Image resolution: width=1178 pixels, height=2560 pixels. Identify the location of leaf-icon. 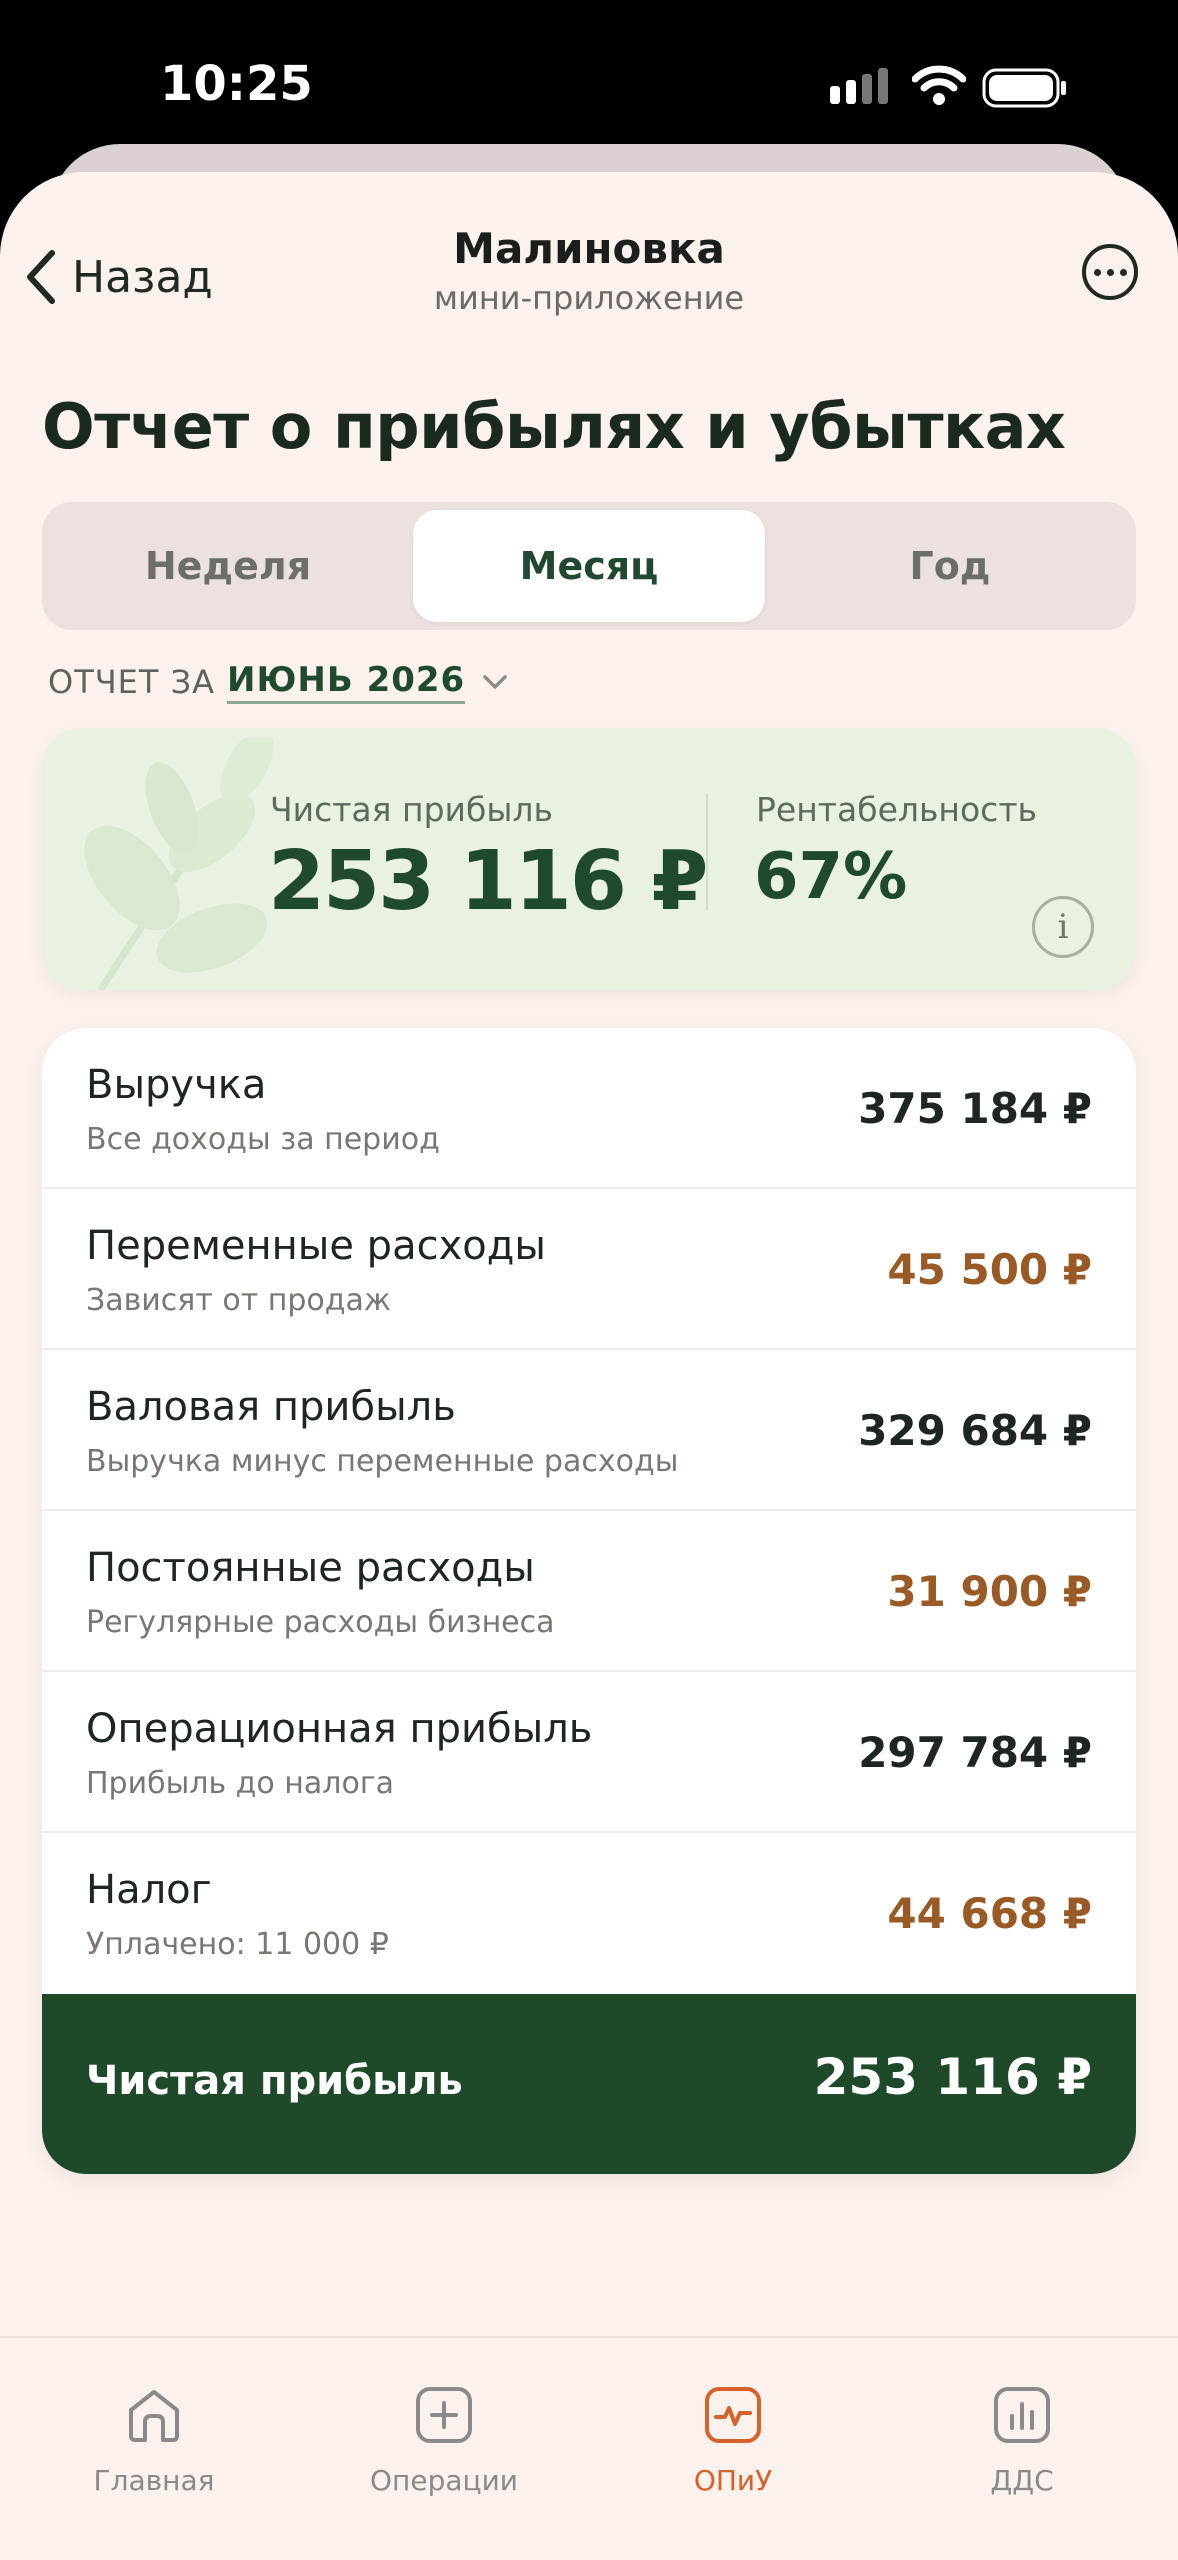
(179, 864).